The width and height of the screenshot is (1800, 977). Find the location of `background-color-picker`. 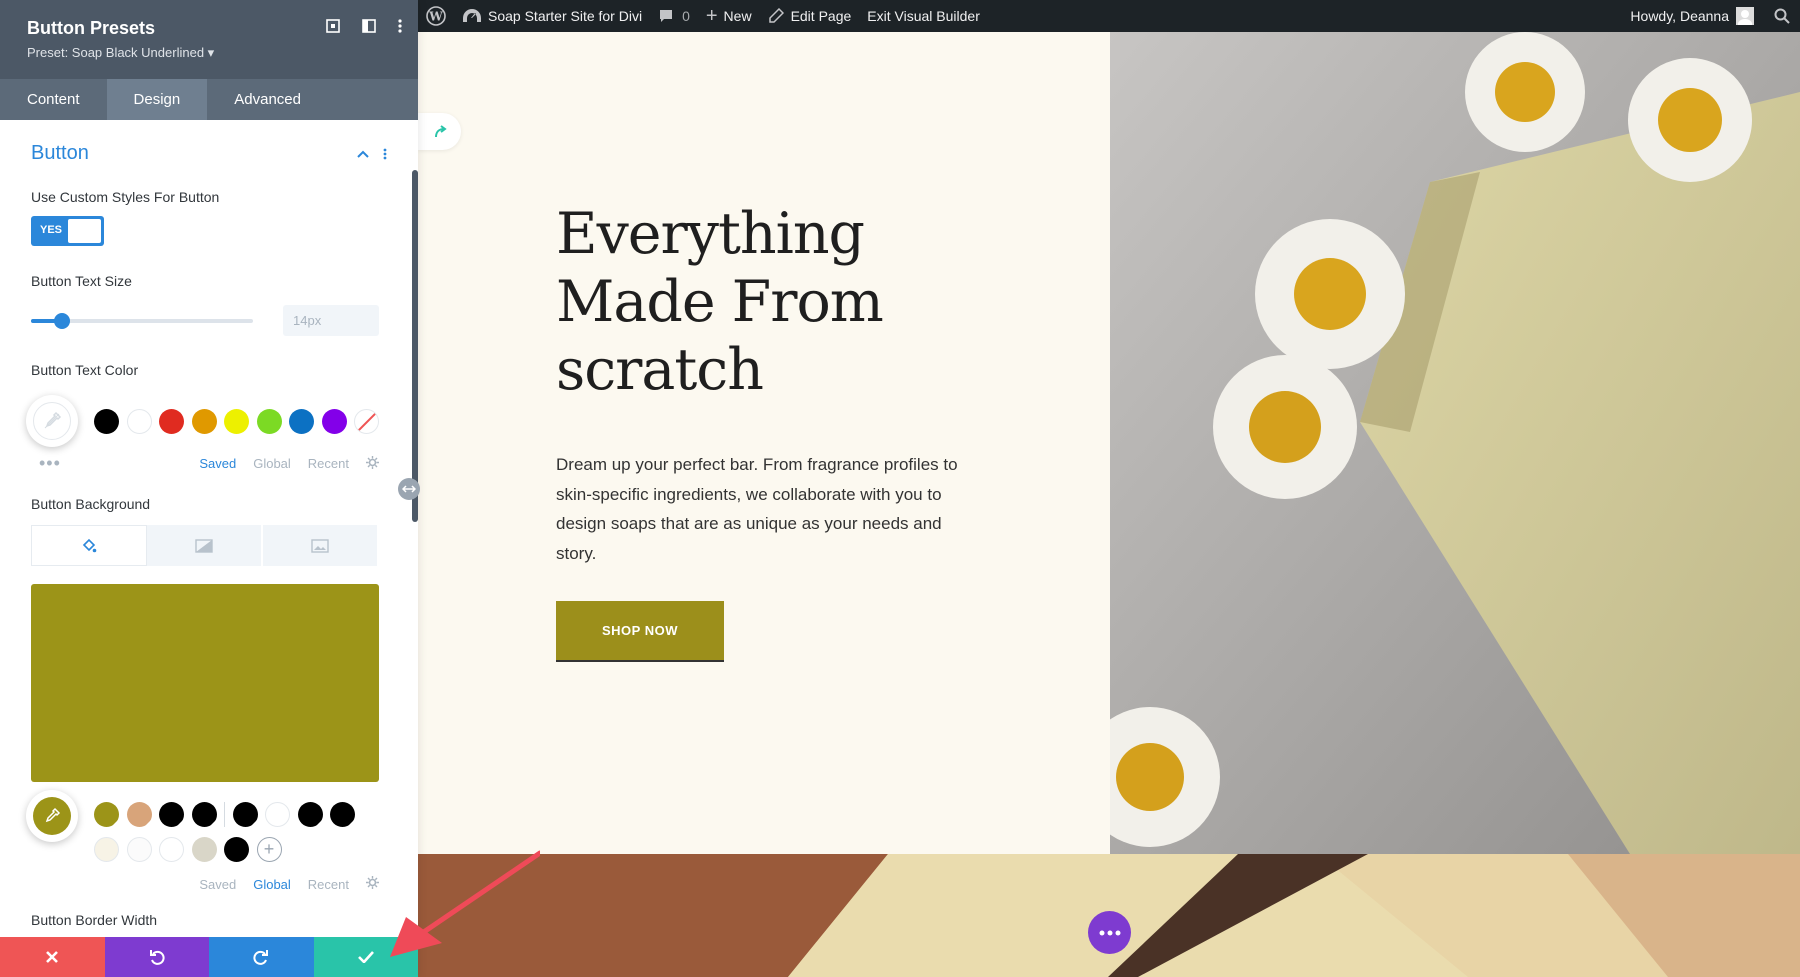

background-color-picker is located at coordinates (52, 816).